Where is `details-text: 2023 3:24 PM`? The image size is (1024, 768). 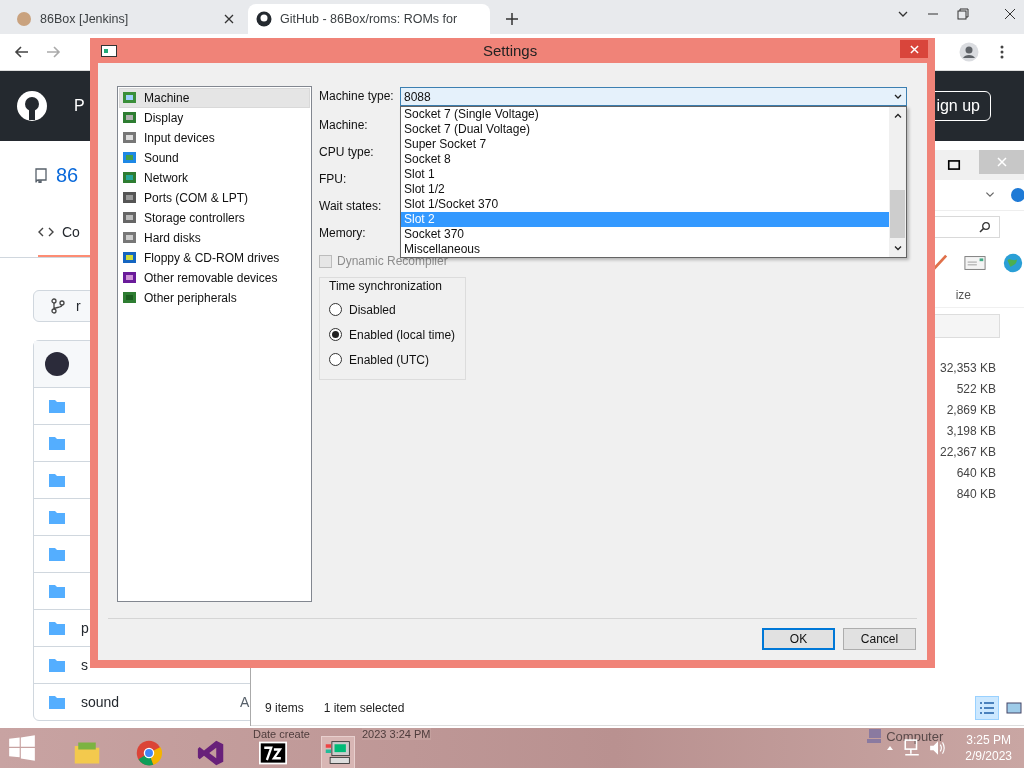 details-text: 2023 3:24 PM is located at coordinates (396, 734).